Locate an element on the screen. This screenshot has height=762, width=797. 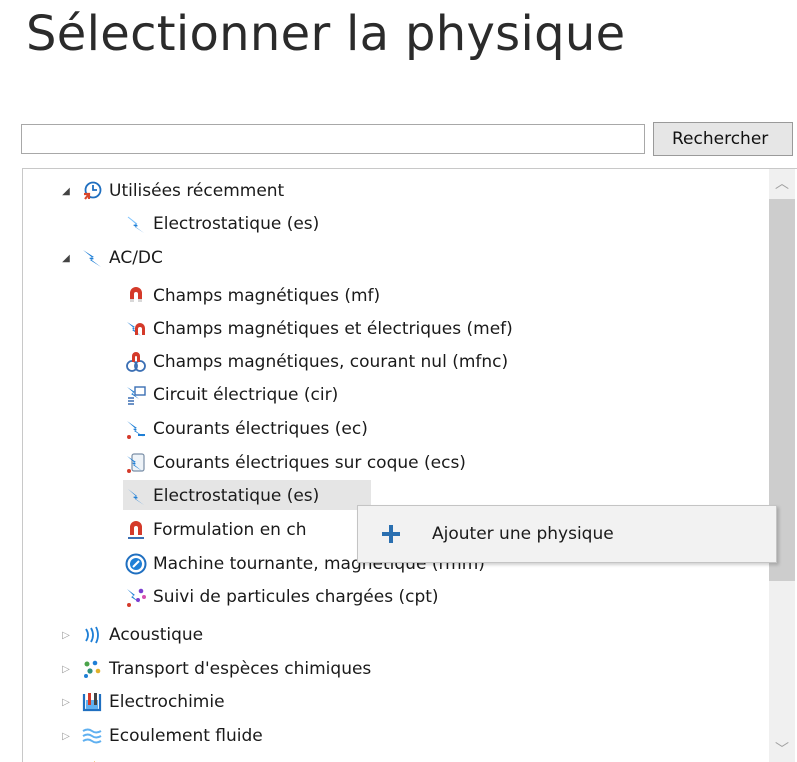
tree-node-acoustics: ▷ Acoustique is located at coordinates (130, 635).